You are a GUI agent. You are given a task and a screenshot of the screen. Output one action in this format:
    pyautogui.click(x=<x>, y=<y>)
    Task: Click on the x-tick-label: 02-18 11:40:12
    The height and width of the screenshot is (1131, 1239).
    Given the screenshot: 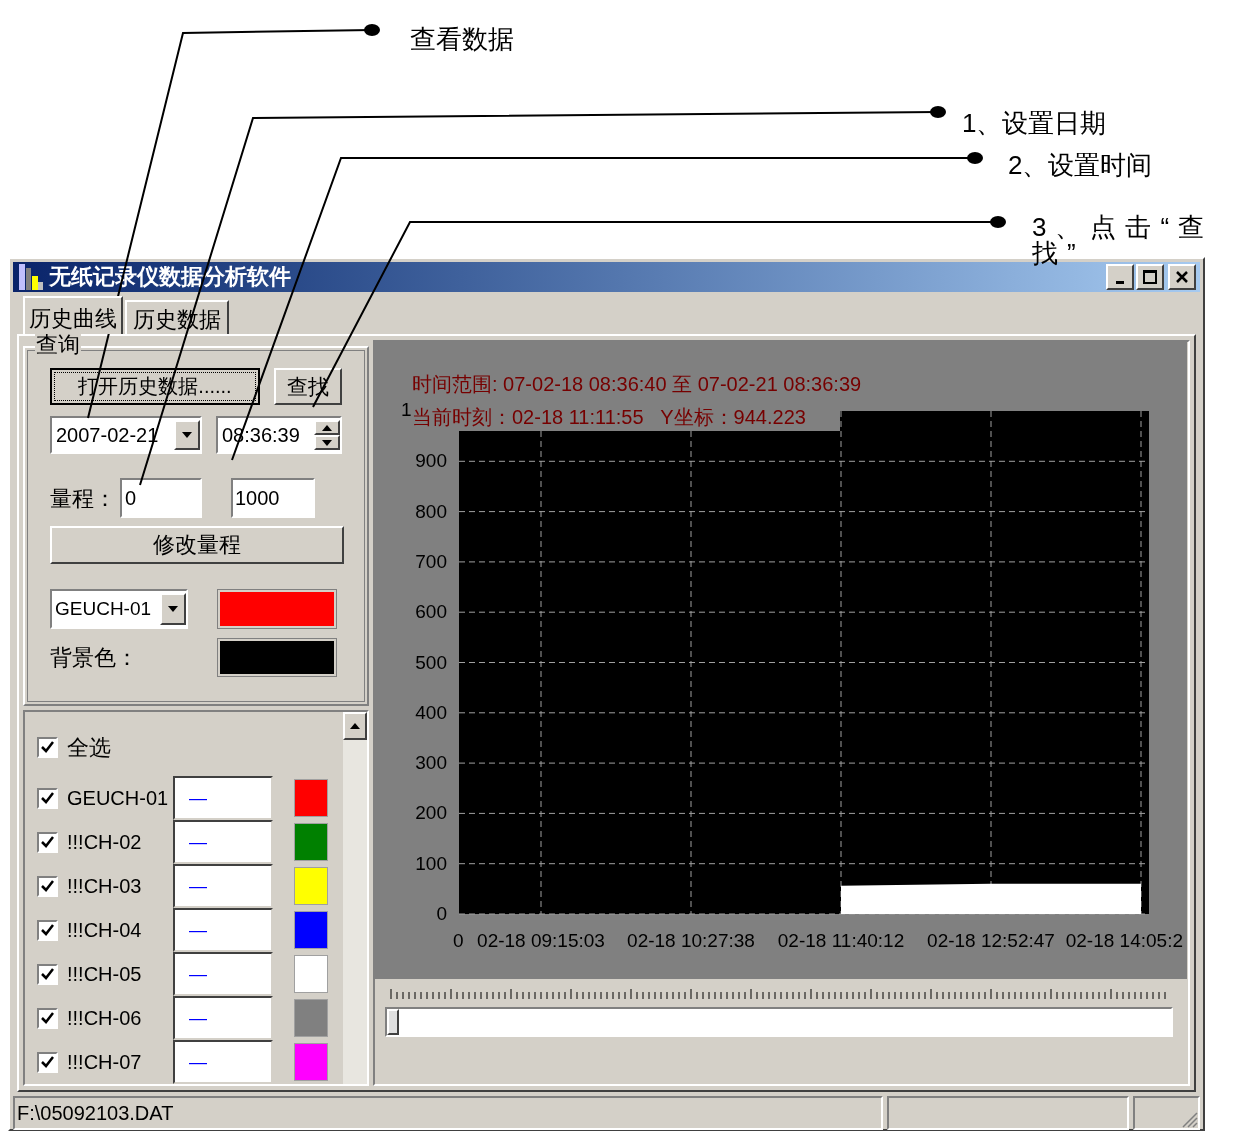 What is the action you would take?
    pyautogui.click(x=841, y=940)
    